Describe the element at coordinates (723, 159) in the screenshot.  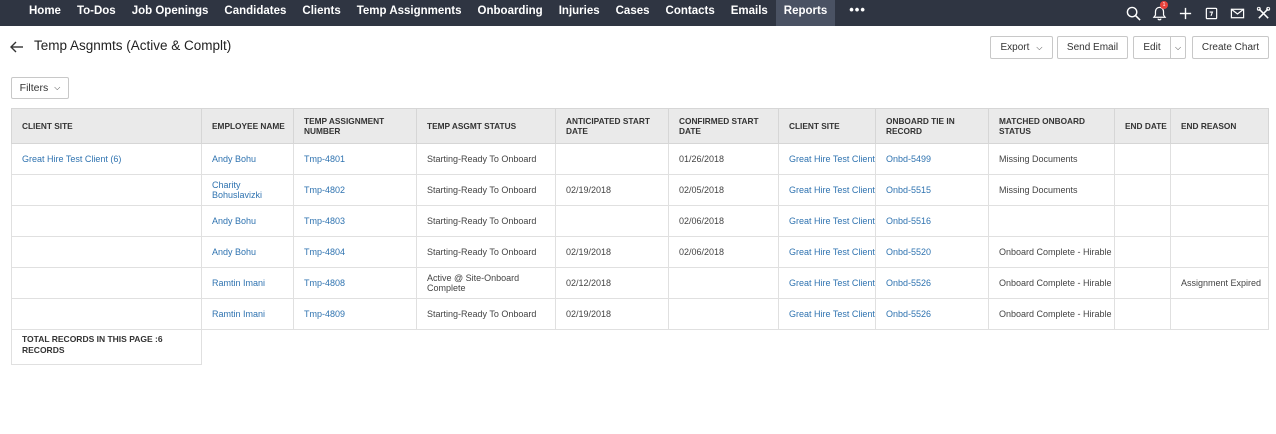
I see `table-cell: 01/26/2018` at that location.